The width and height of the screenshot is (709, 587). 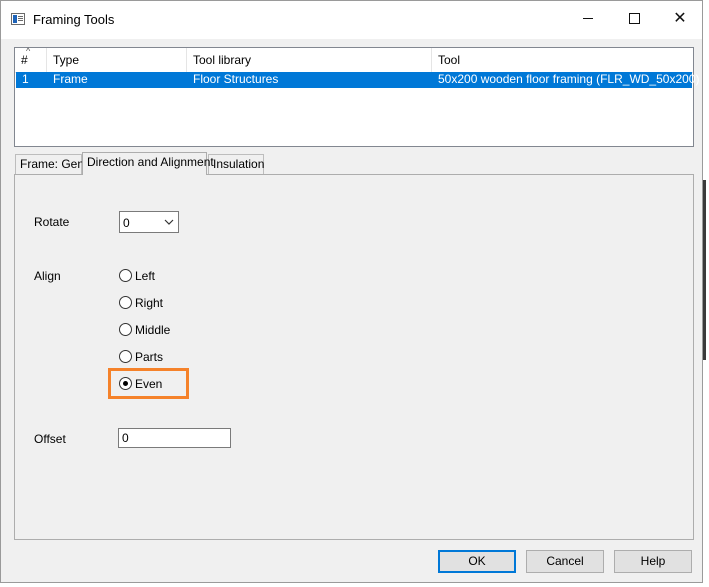 What do you see at coordinates (117, 60) in the screenshot?
I see `column-header-type: Type` at bounding box center [117, 60].